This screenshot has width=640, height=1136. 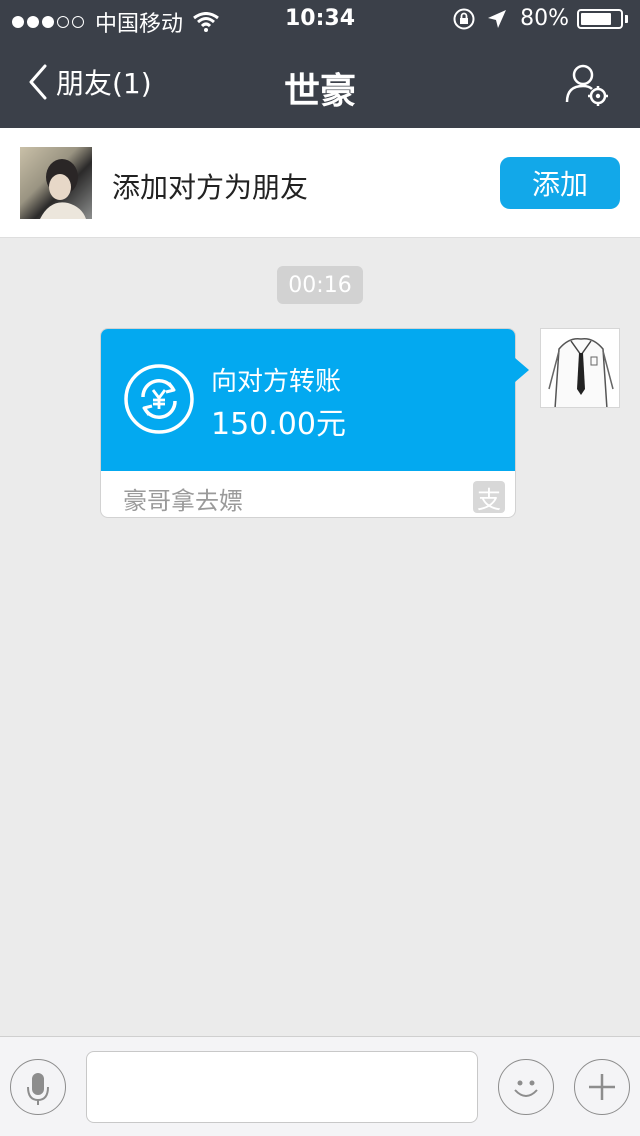 I want to click on transfer-message-bubble: 向对方转账 150.00元 豪哥拿去嫖 支, so click(x=308, y=423).